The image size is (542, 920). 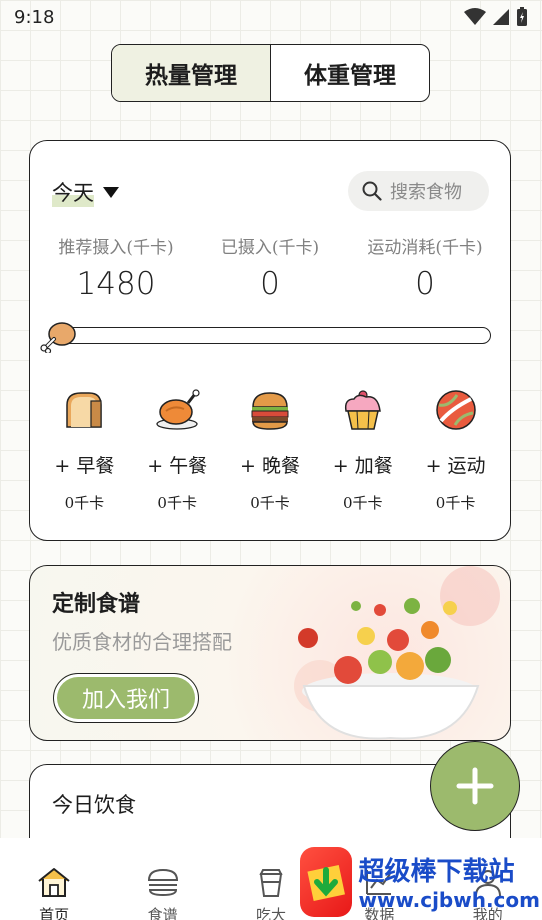 I want to click on site-watermark: 超级棒下载站 www.cjbwh.com, so click(x=420, y=881).